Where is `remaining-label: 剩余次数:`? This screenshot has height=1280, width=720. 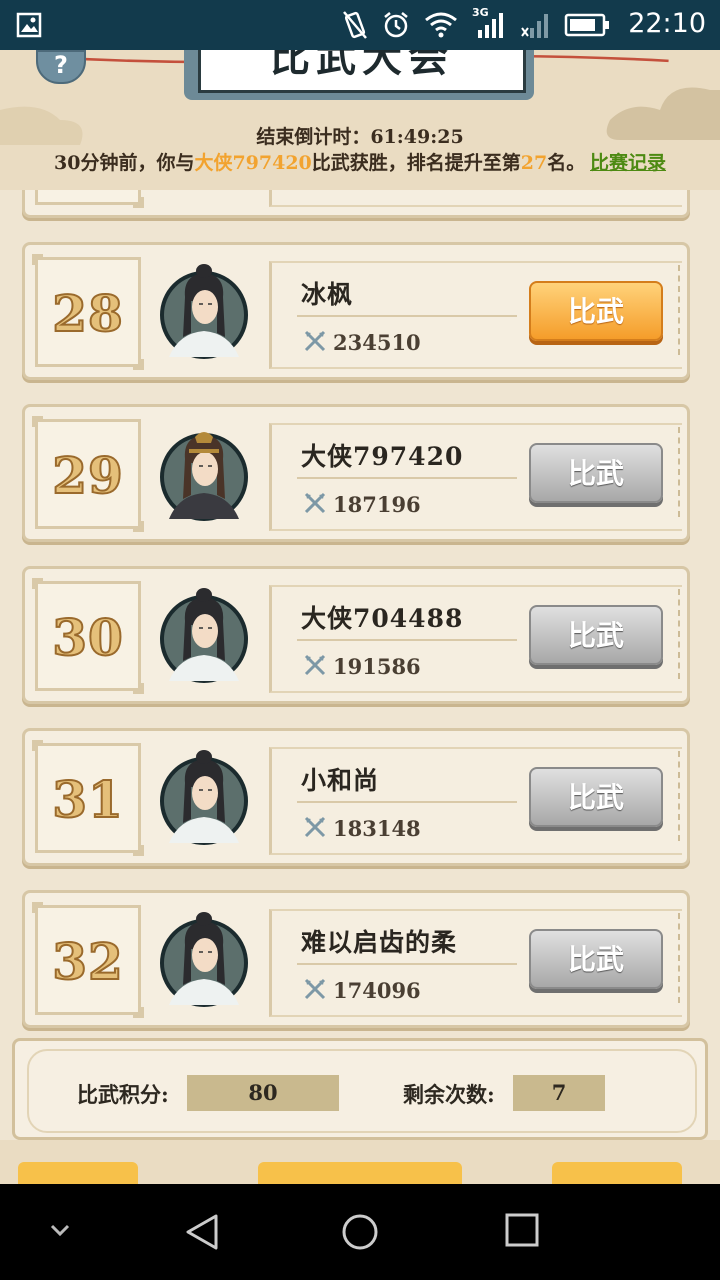 remaining-label: 剩余次数: is located at coordinates (449, 1094).